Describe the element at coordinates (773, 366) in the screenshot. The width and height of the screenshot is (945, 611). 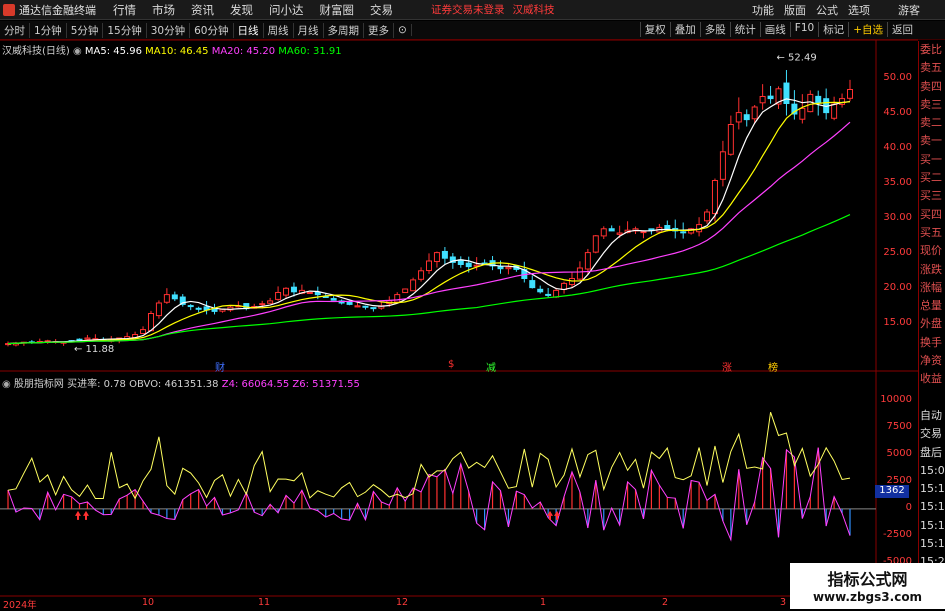
I see `event-tag: 榜` at that location.